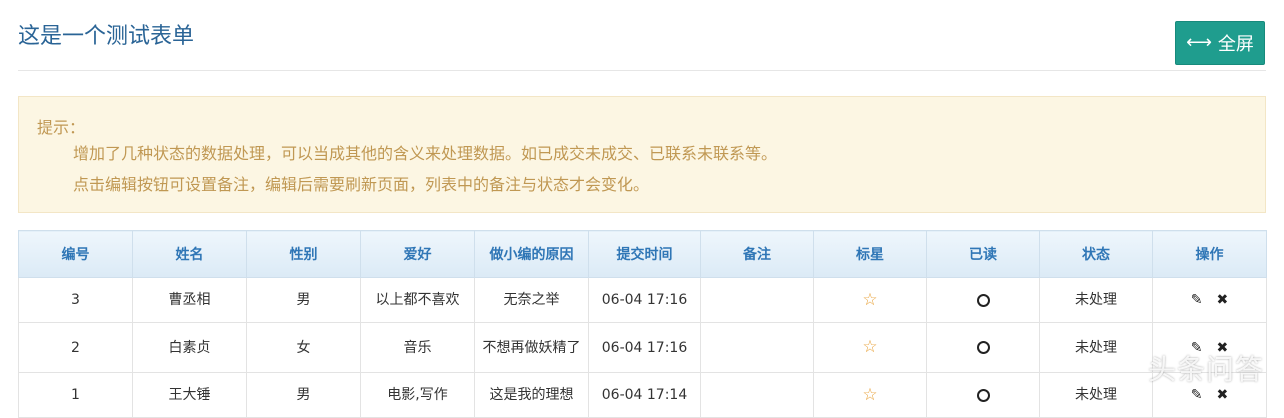  I want to click on title-divider, so click(642, 70).